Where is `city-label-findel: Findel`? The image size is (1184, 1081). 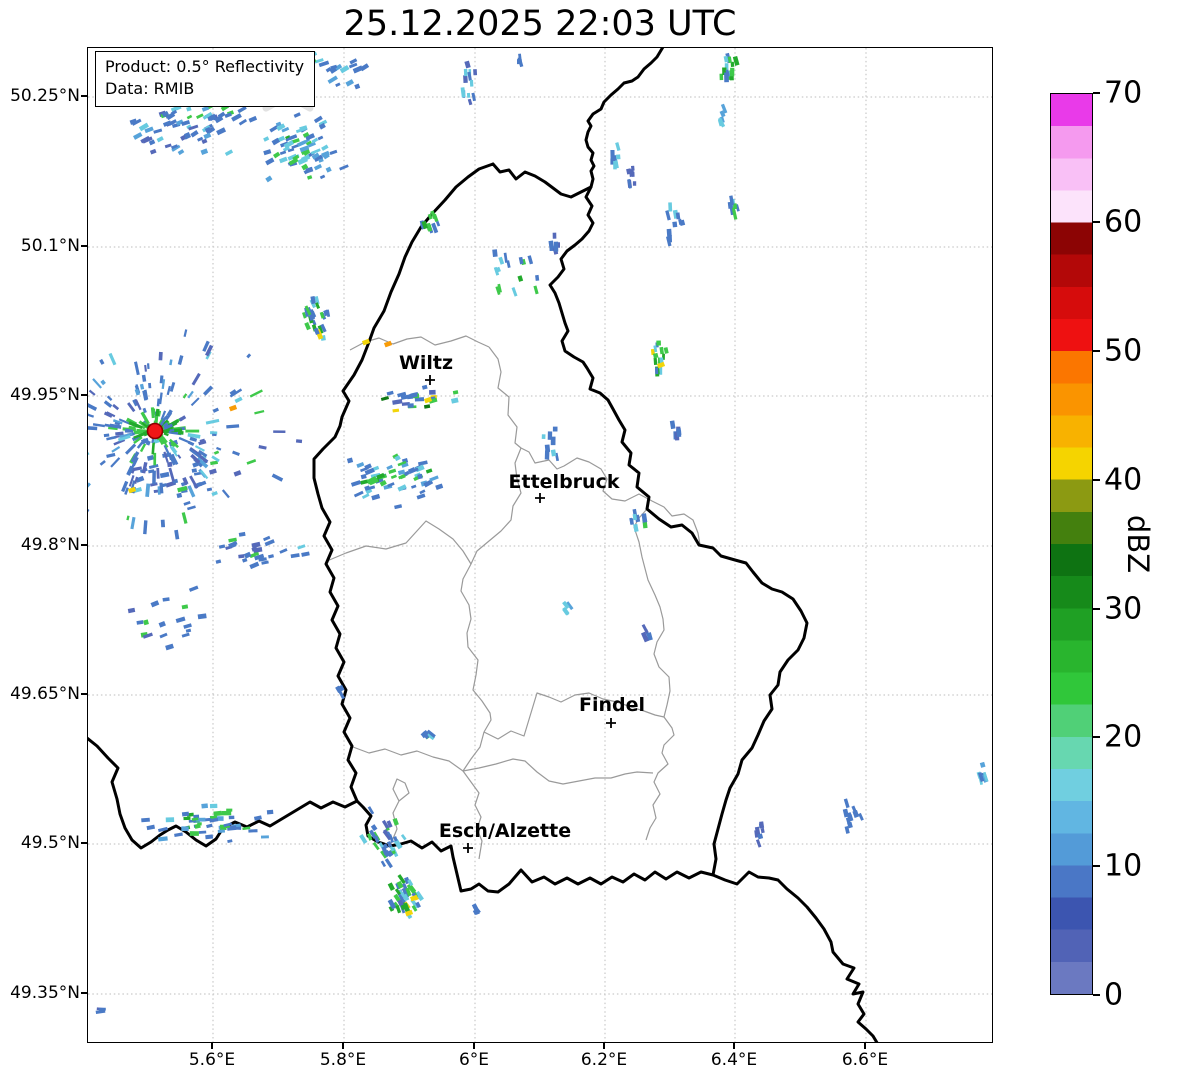 city-label-findel: Findel is located at coordinates (612, 705).